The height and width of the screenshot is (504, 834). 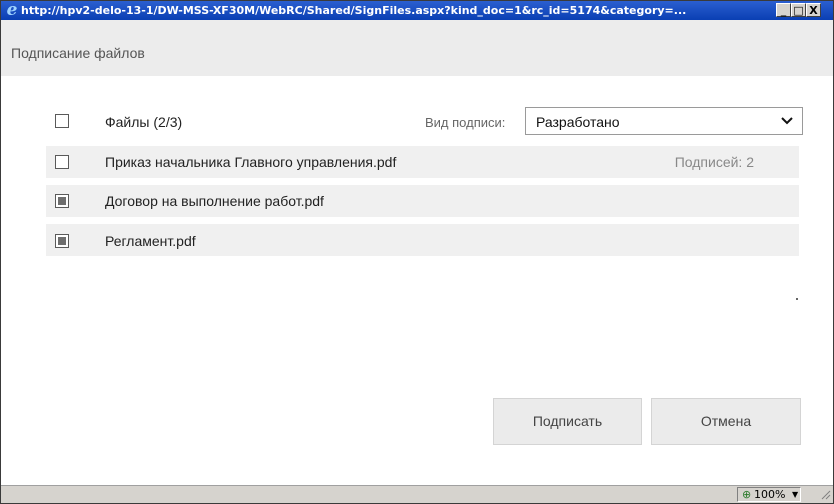 What do you see at coordinates (422, 201) in the screenshot?
I see `file-row: Договор на выполнение работ.pdf` at bounding box center [422, 201].